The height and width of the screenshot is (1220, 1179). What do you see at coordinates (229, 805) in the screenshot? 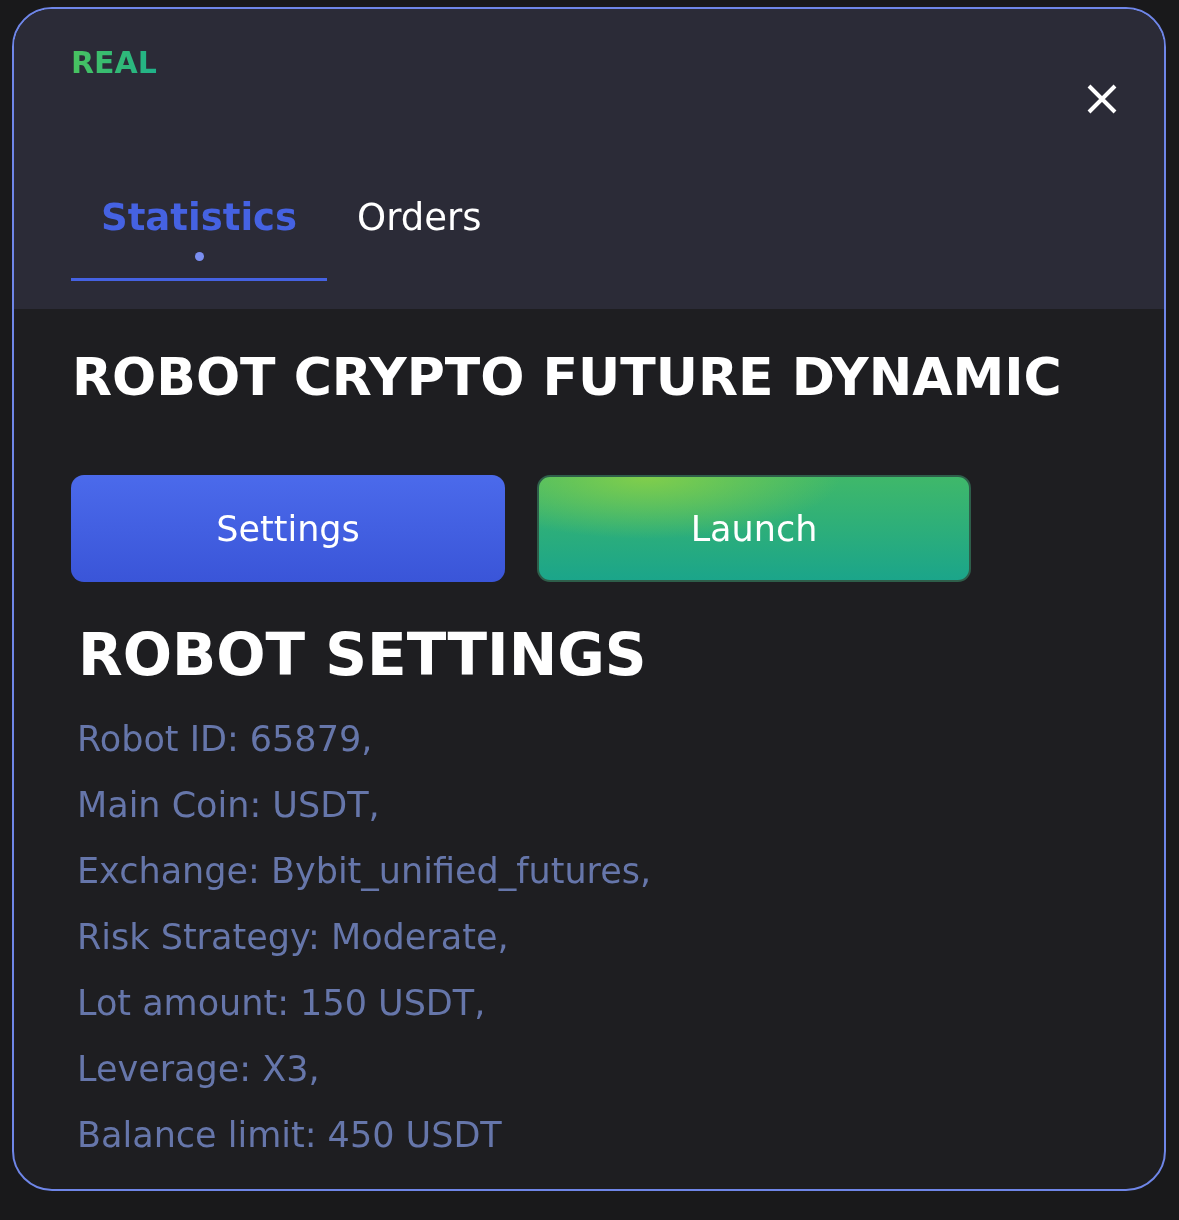
I see `setting-line: Main Coin: USDT,` at bounding box center [229, 805].